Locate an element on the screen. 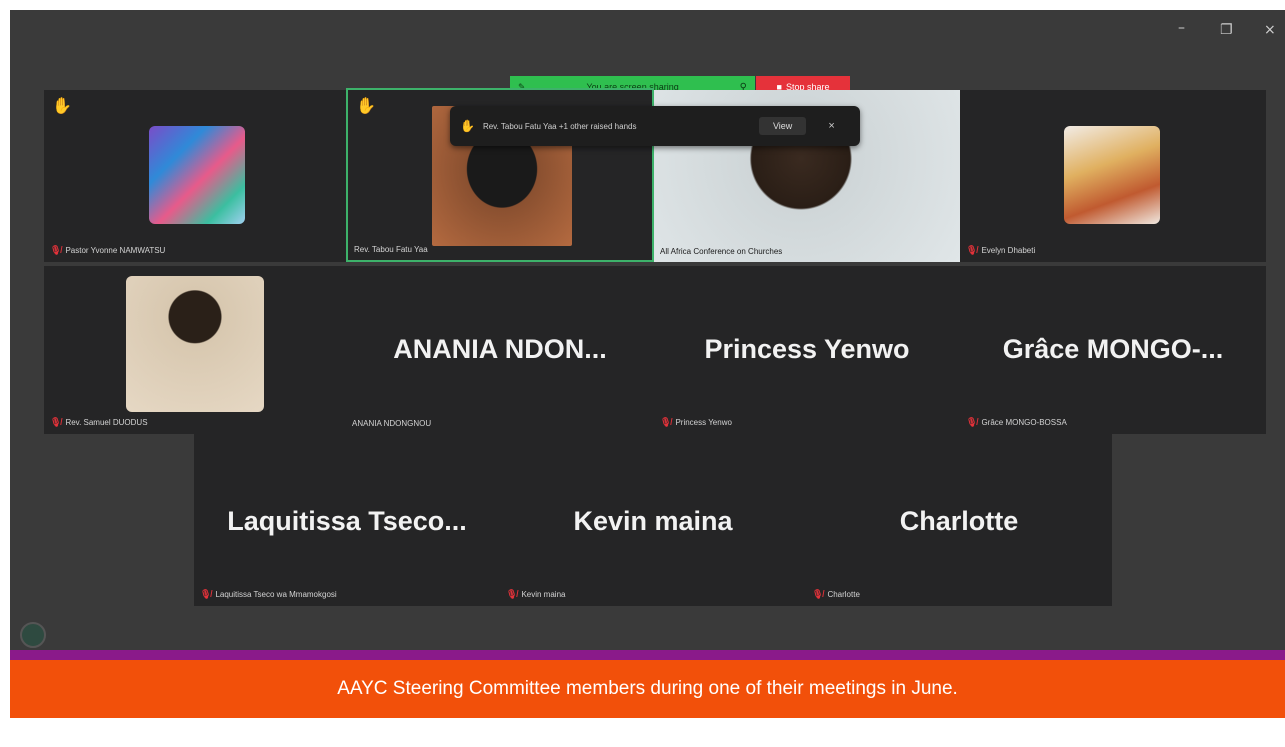 The image size is (1285, 747). participant-tile: 🎙︎̸ Rev. Samuel DUODUS is located at coordinates (195, 350).